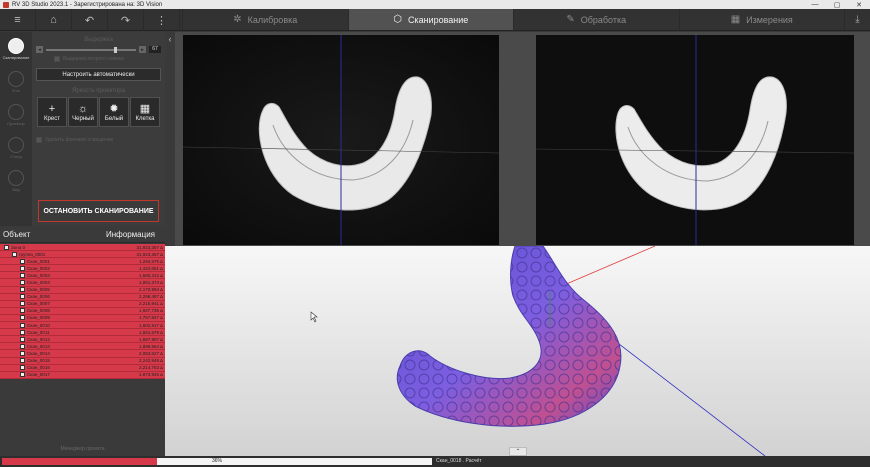 The image size is (870, 467). I want to click on tree-row: Скан_0004 1,951,374 Δ, so click(82, 283).